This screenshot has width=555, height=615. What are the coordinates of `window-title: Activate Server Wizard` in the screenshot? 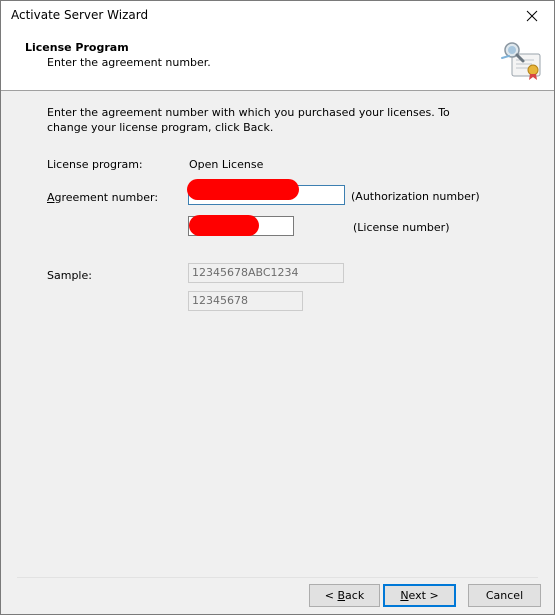 It's located at (80, 15).